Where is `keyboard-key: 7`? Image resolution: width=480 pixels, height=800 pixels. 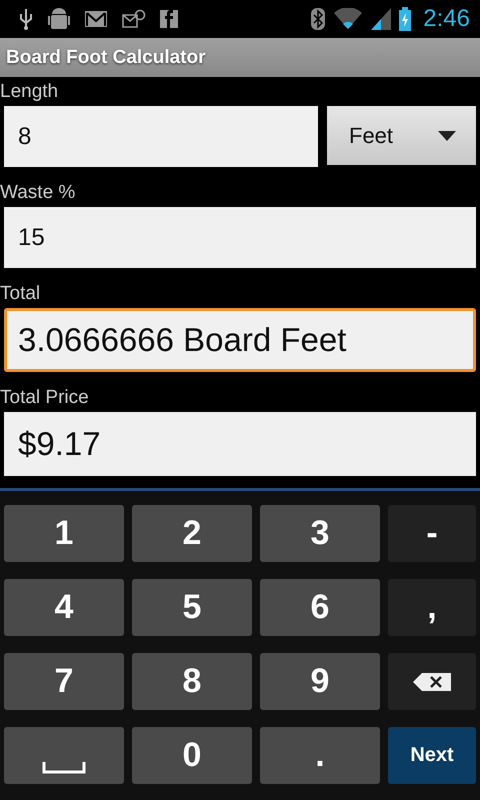 keyboard-key: 7 is located at coordinates (64, 681).